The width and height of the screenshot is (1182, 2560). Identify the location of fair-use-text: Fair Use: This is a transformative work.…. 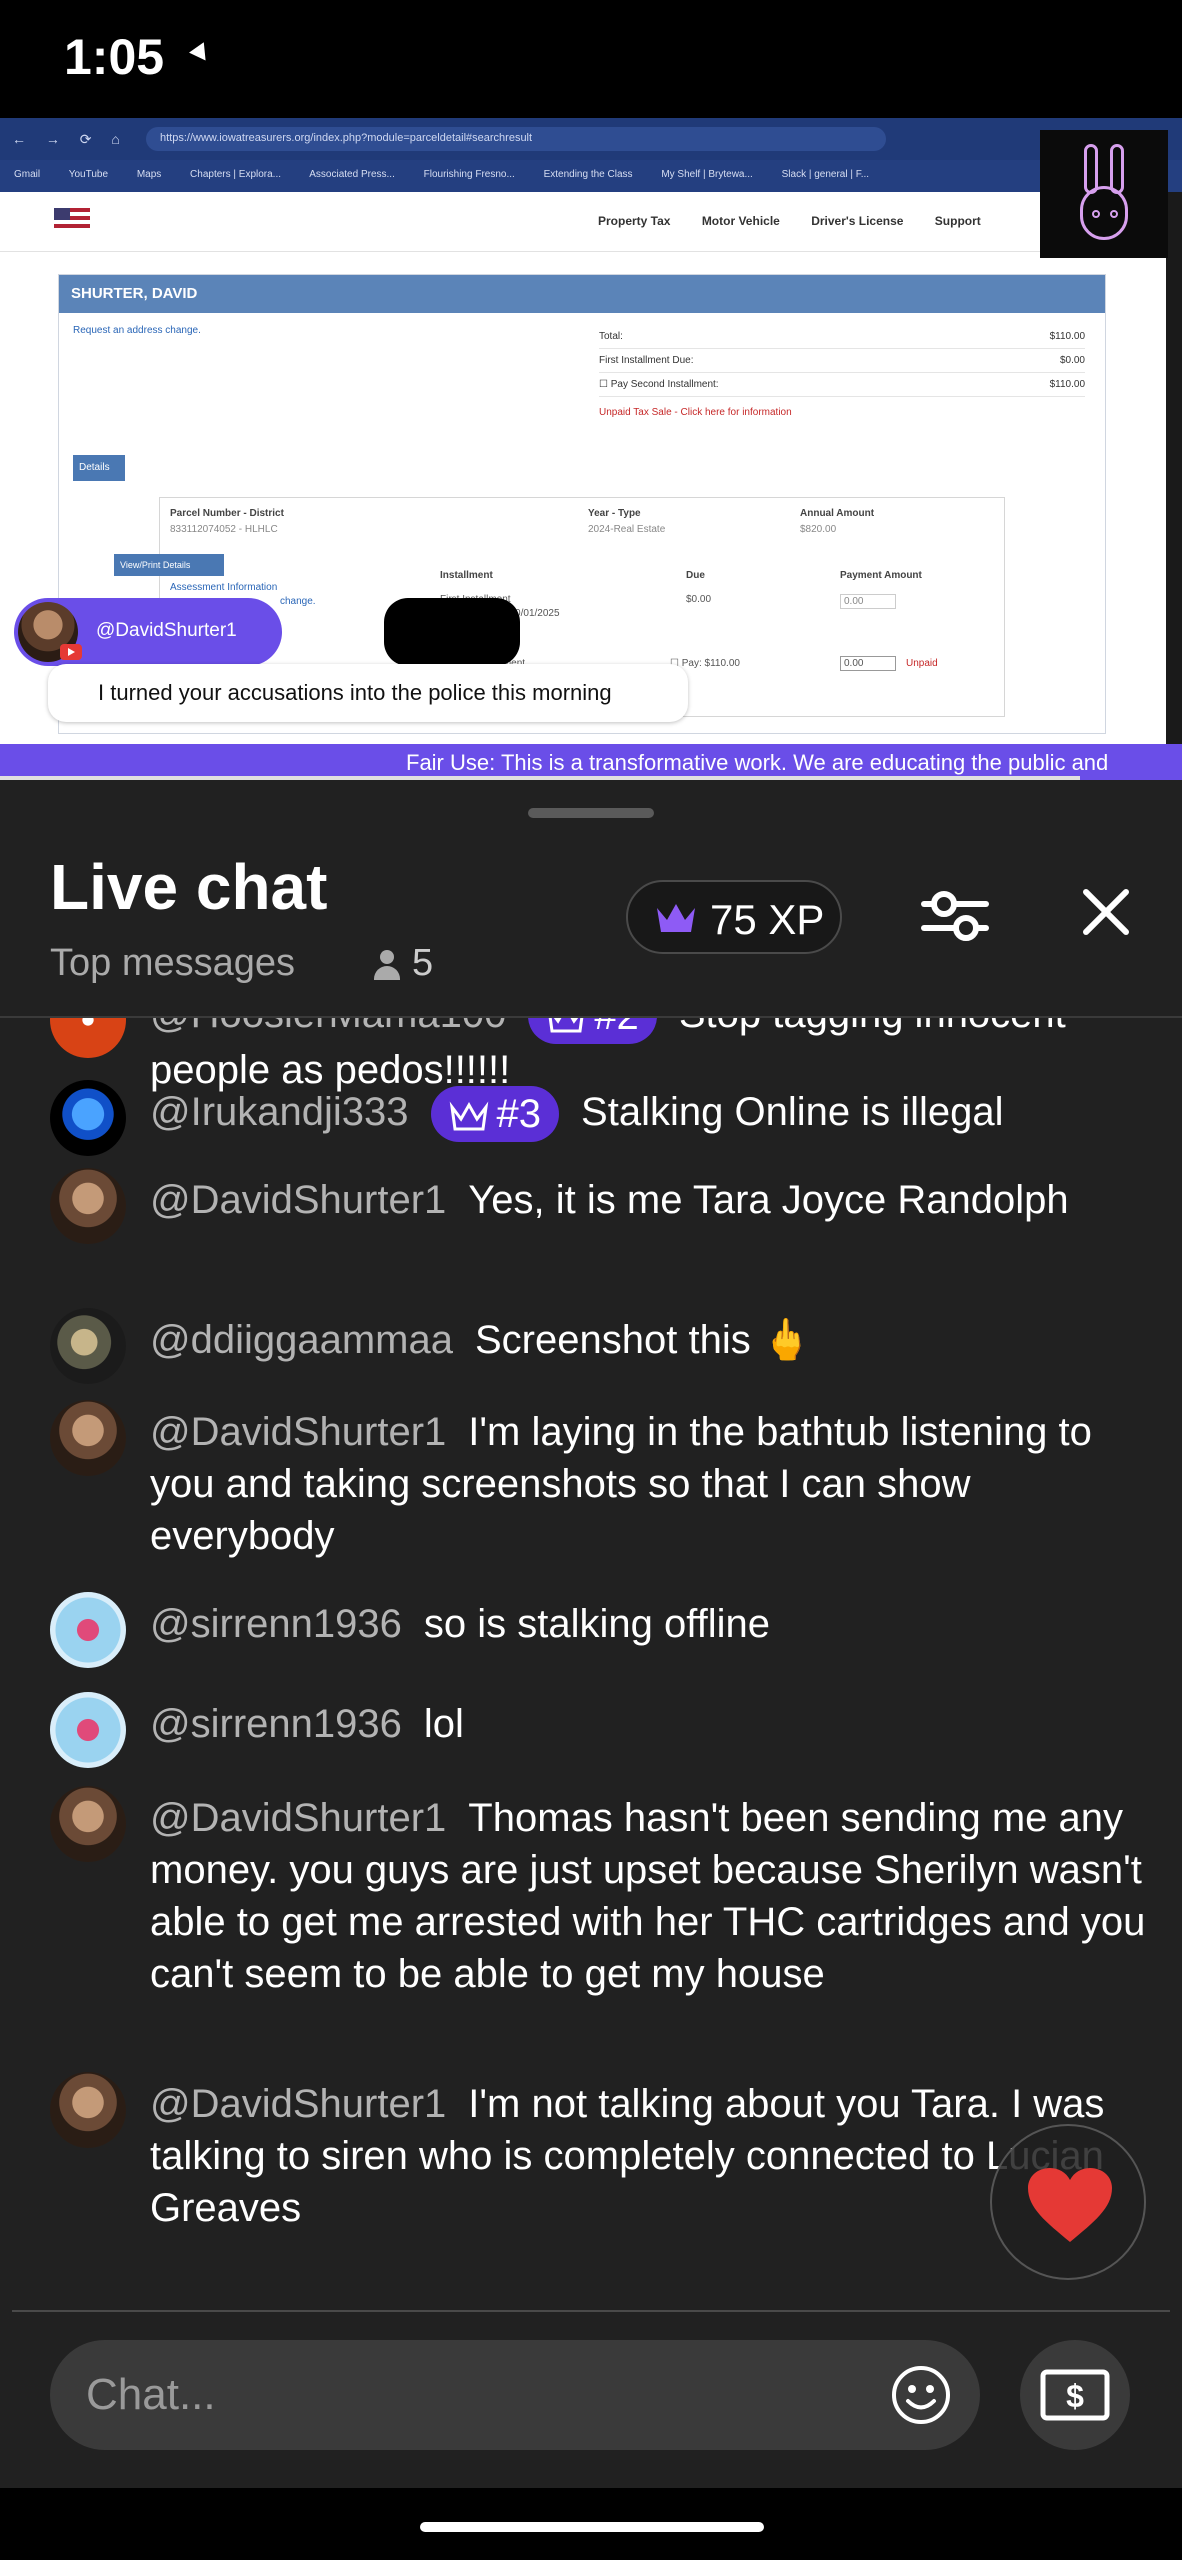
(757, 762).